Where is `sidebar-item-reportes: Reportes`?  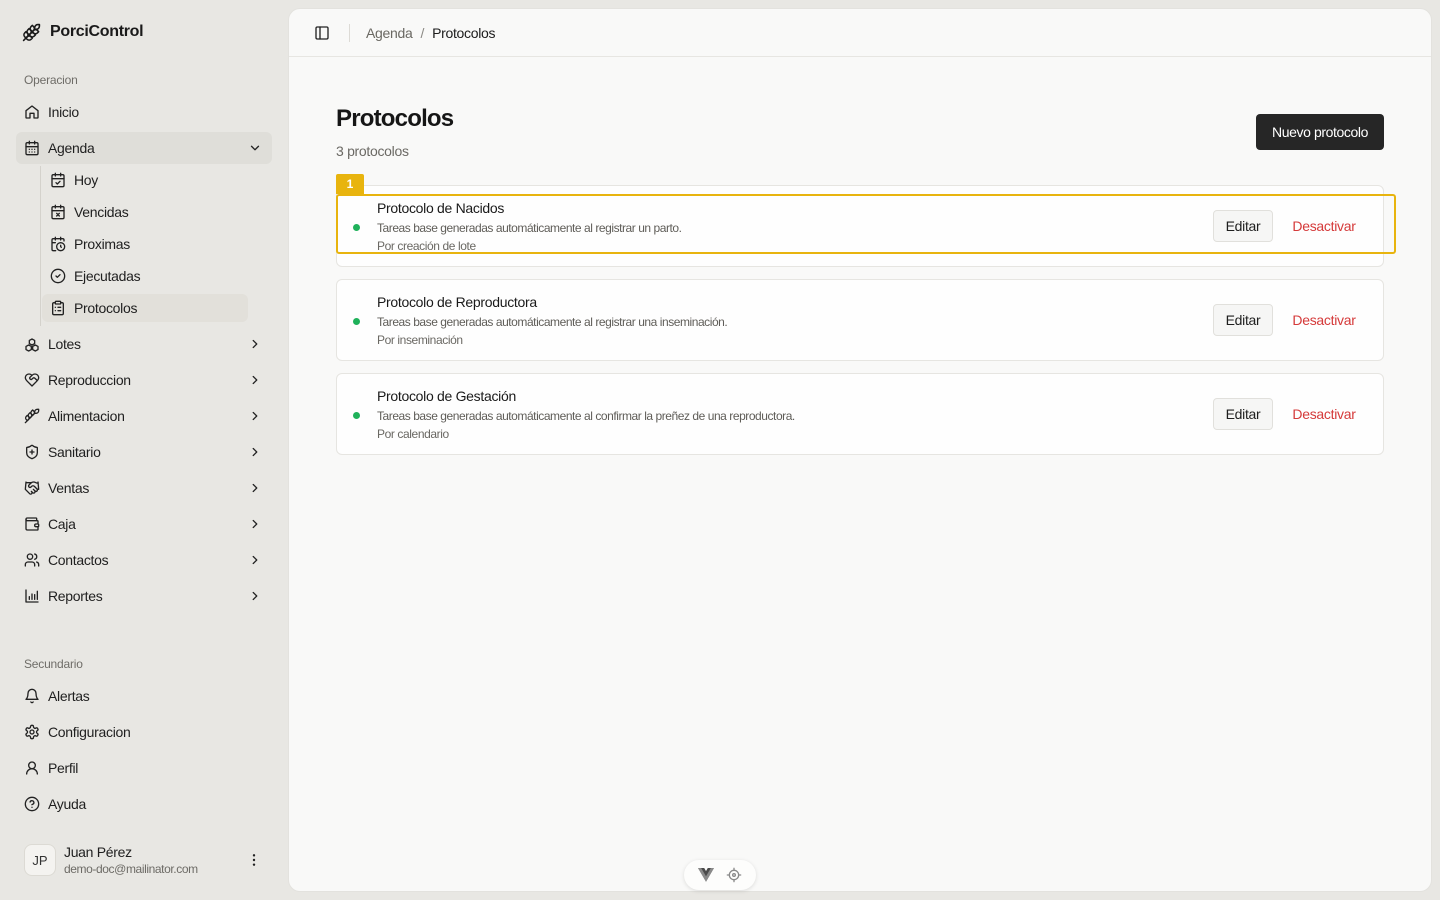 sidebar-item-reportes: Reportes is located at coordinates (144, 596).